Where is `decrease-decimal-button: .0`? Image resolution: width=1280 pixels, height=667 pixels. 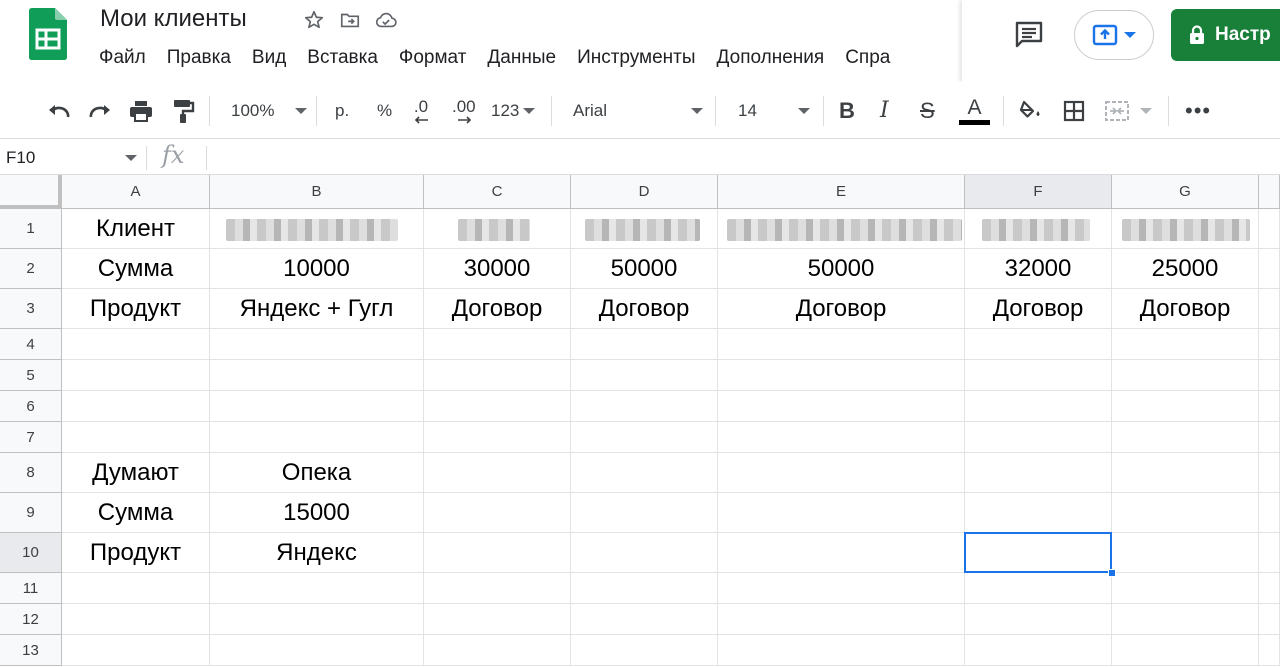 decrease-decimal-button: .0 is located at coordinates (421, 110).